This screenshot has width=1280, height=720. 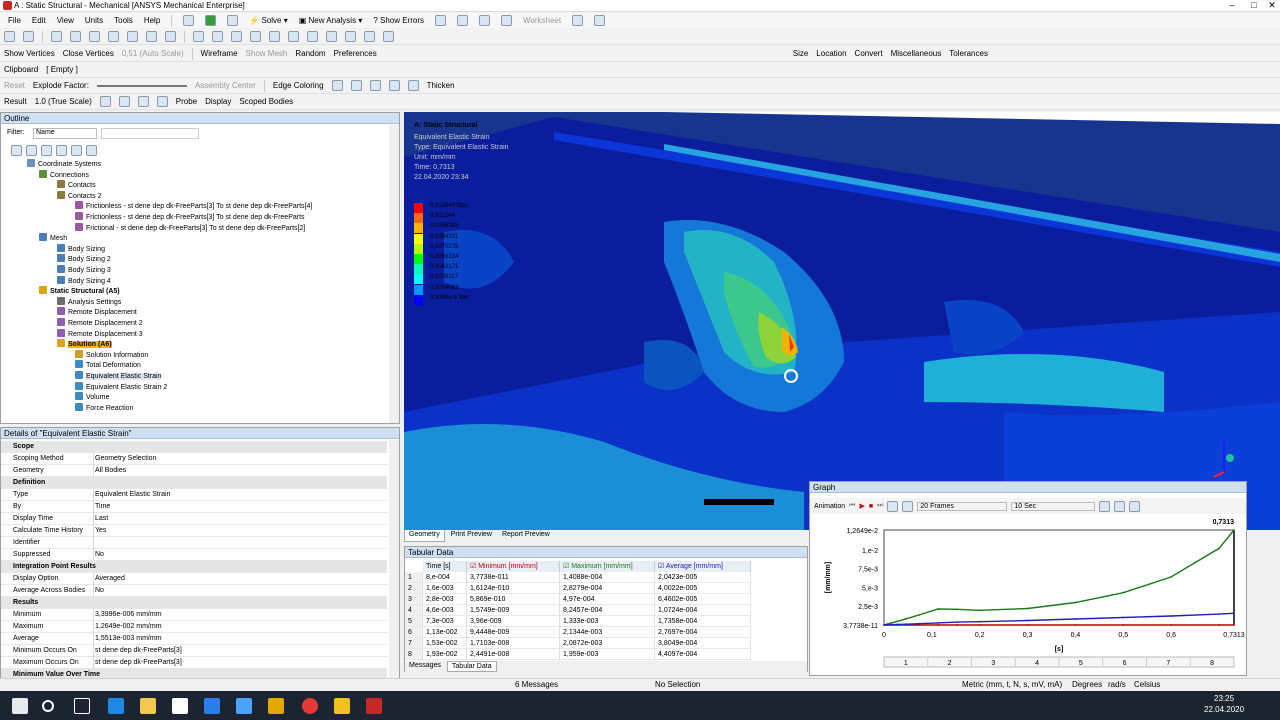 What do you see at coordinates (143, 101) in the screenshot?
I see `color-icon` at bounding box center [143, 101].